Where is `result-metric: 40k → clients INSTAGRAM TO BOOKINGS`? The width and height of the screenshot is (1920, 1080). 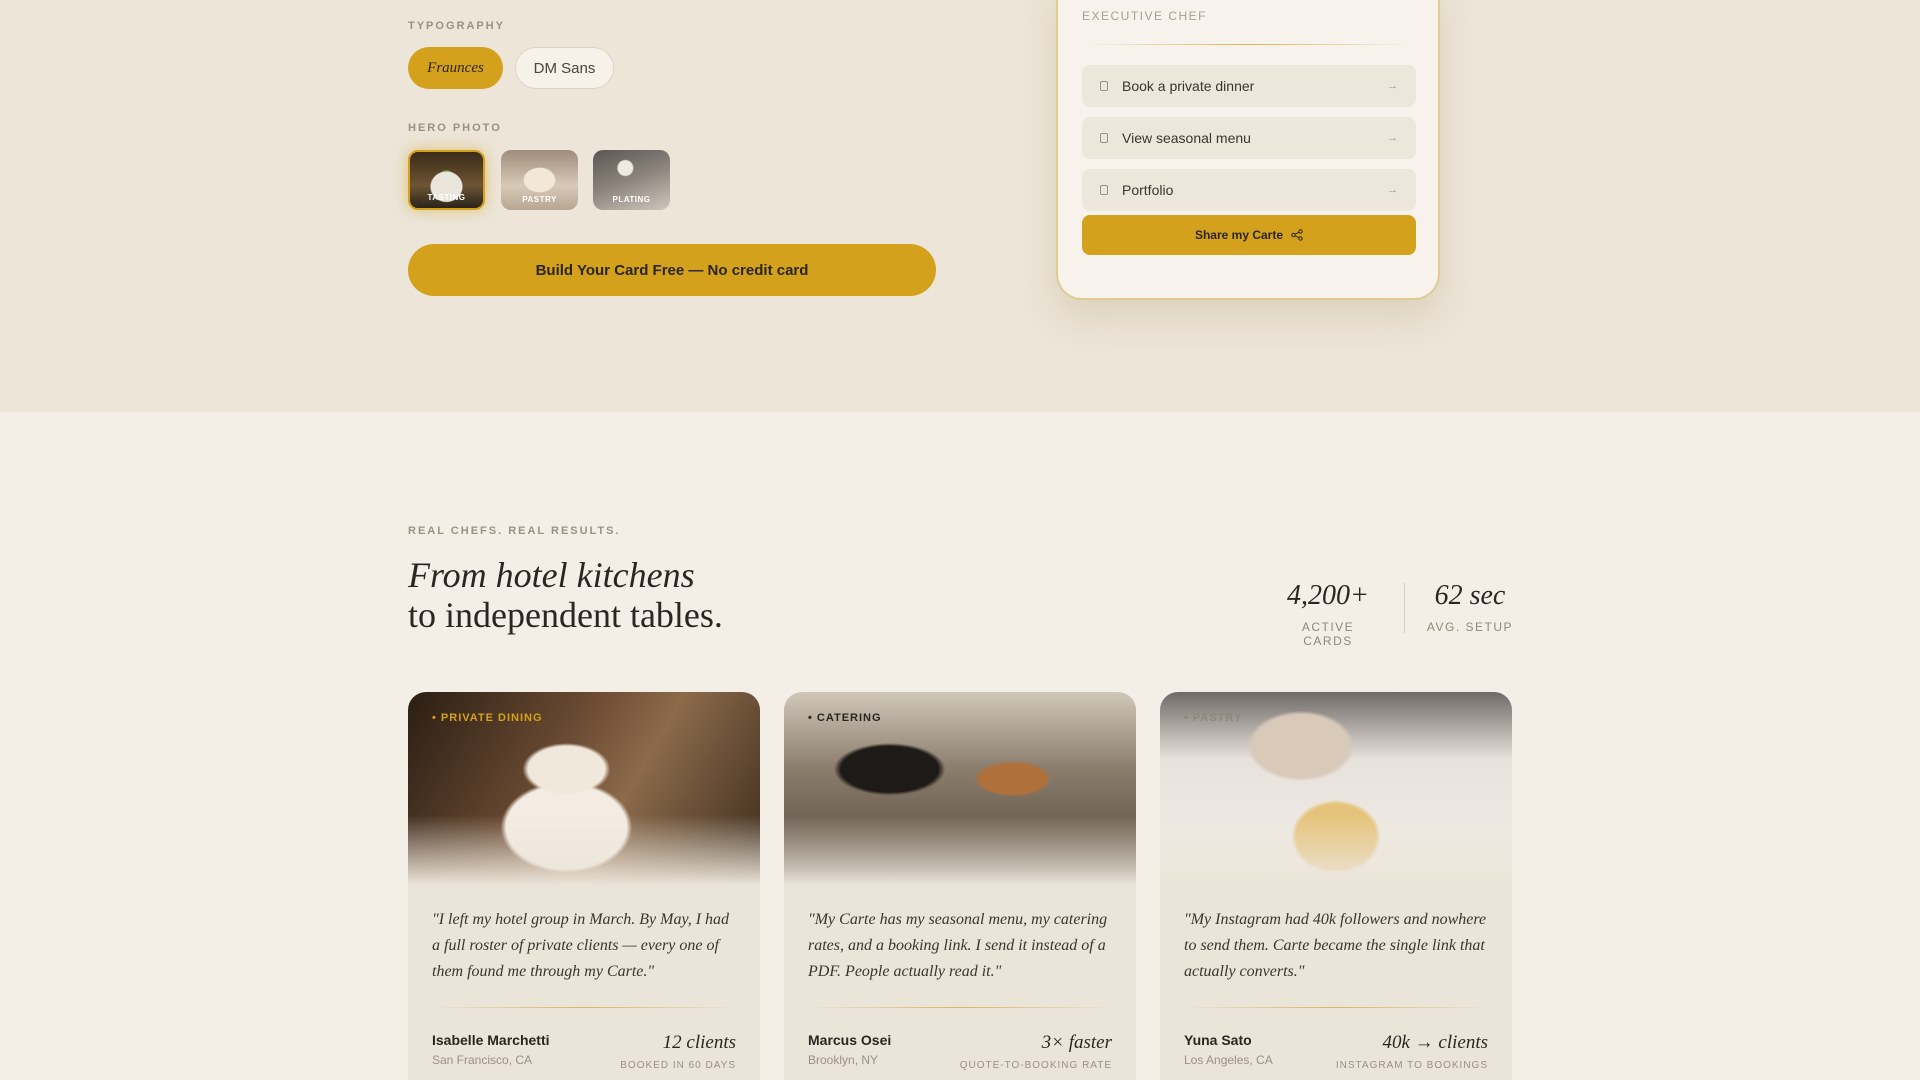
result-metric: 40k → clients INSTAGRAM TO BOOKINGS is located at coordinates (1412, 1051).